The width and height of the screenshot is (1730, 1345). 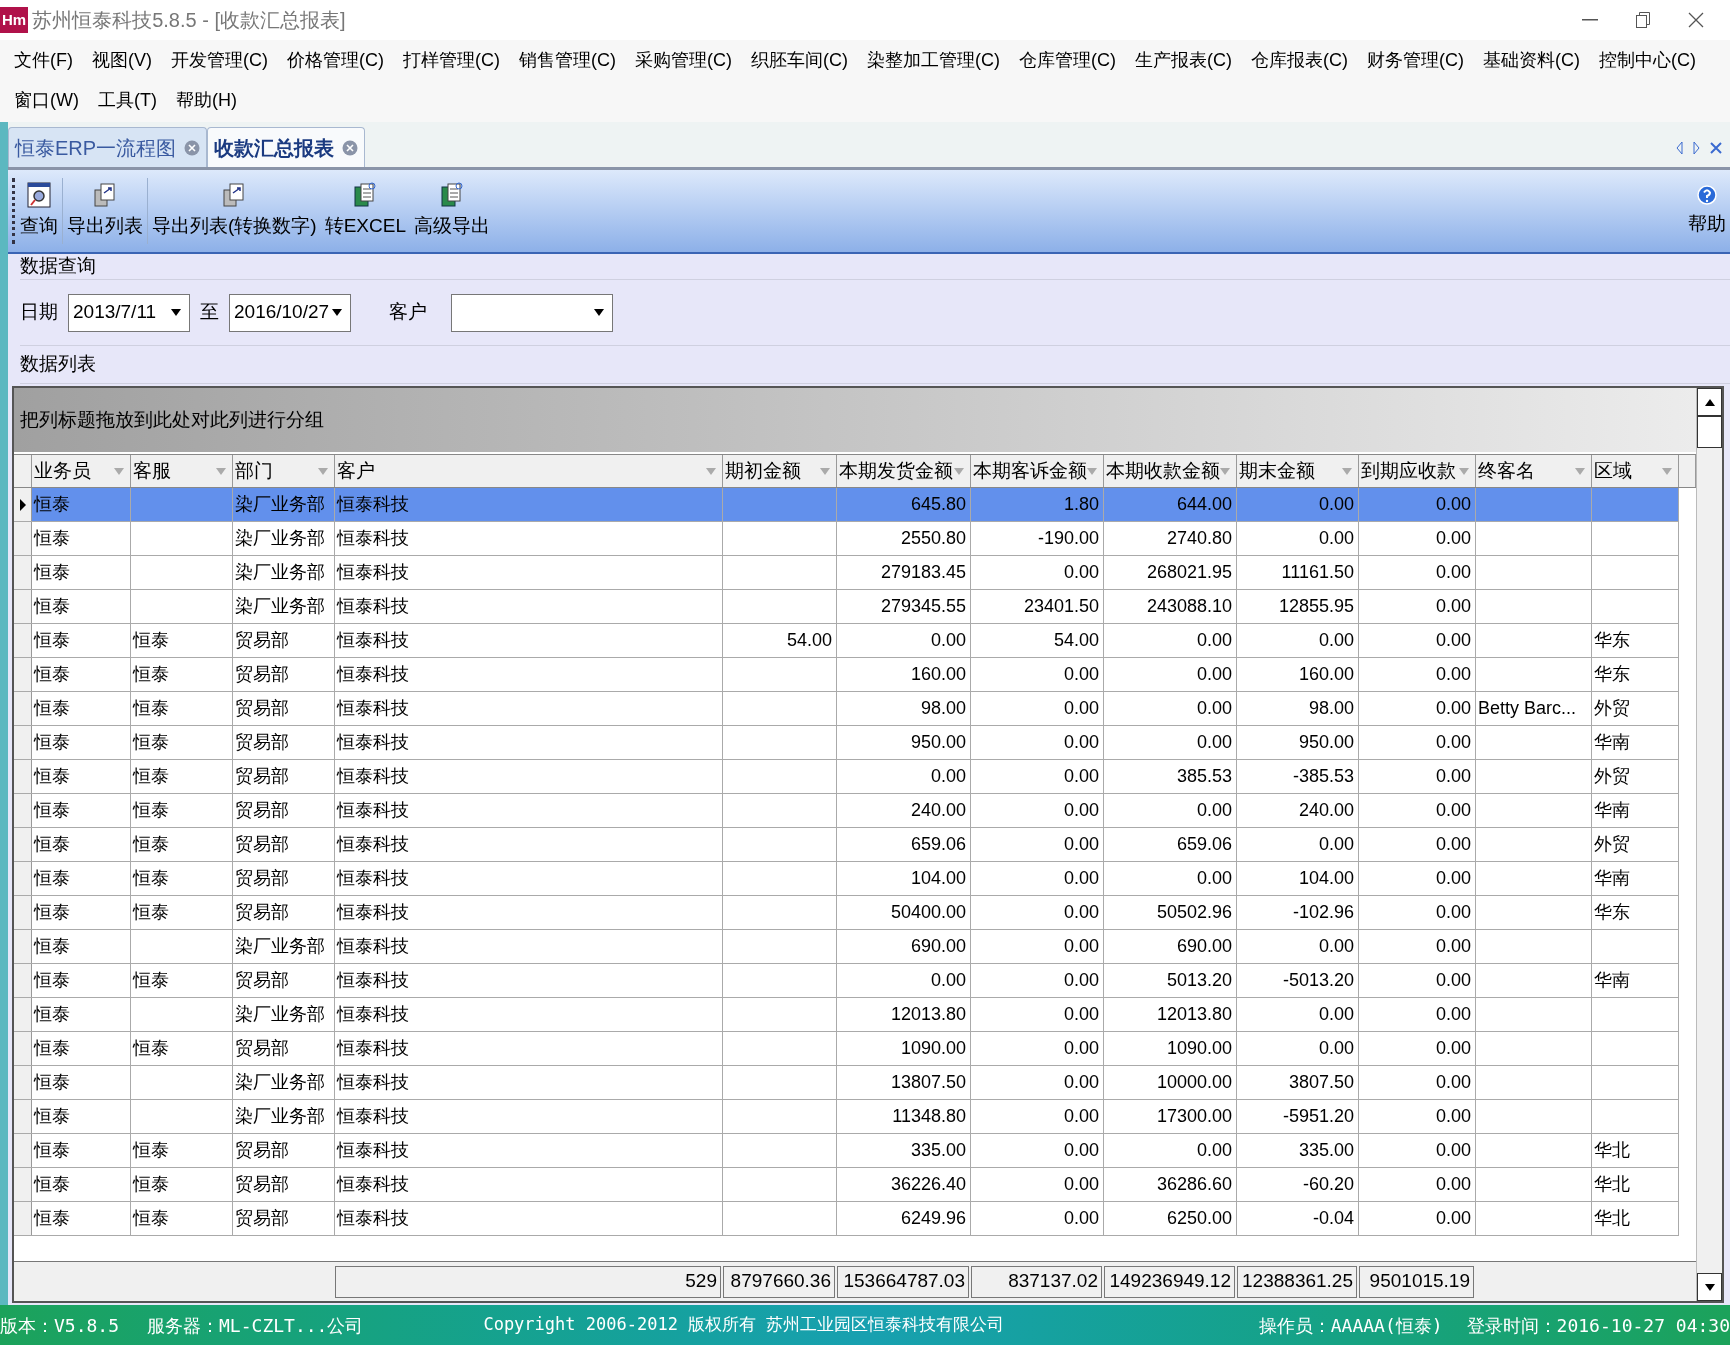 What do you see at coordinates (846, 573) in the screenshot?
I see `table-row: 恒泰 染厂业务部 恒泰科技 279183.45 0.00 268021.95 11161.50 0.00` at bounding box center [846, 573].